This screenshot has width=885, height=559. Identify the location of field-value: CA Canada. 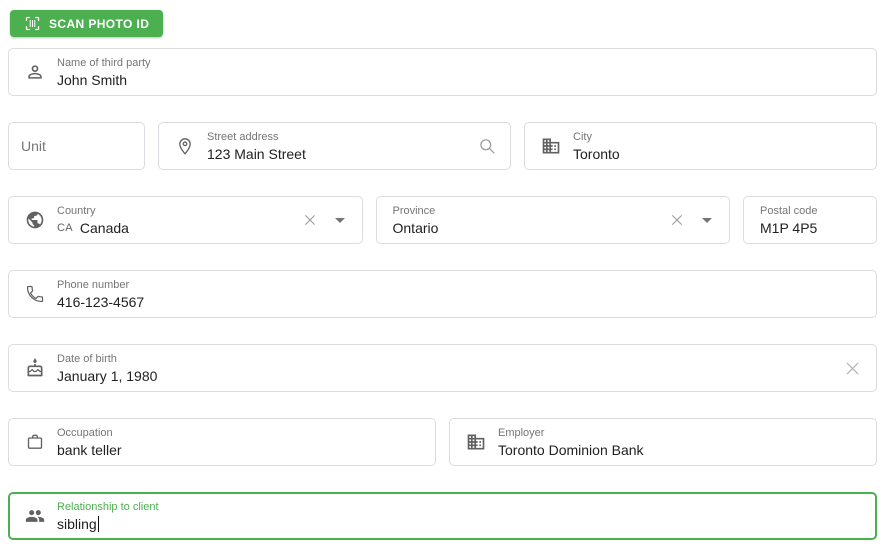
(93, 228).